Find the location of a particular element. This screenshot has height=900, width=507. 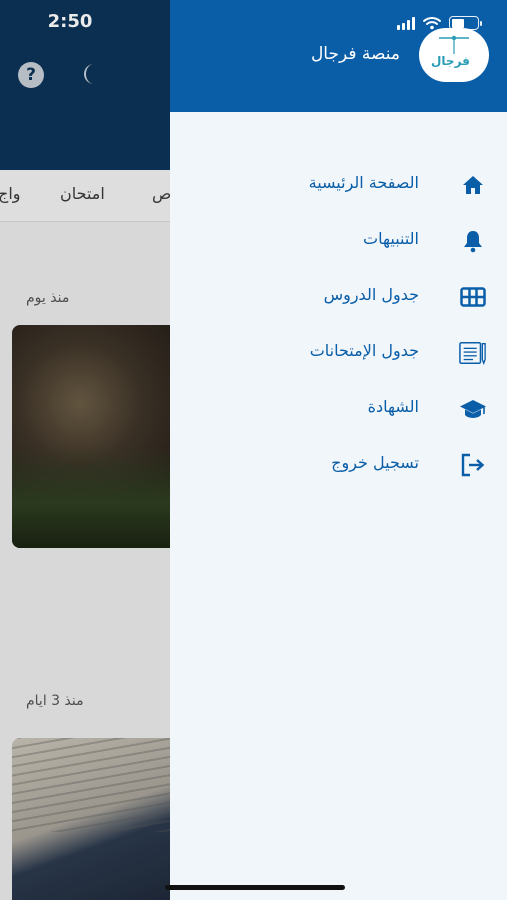

home-indicator is located at coordinates (255, 887).